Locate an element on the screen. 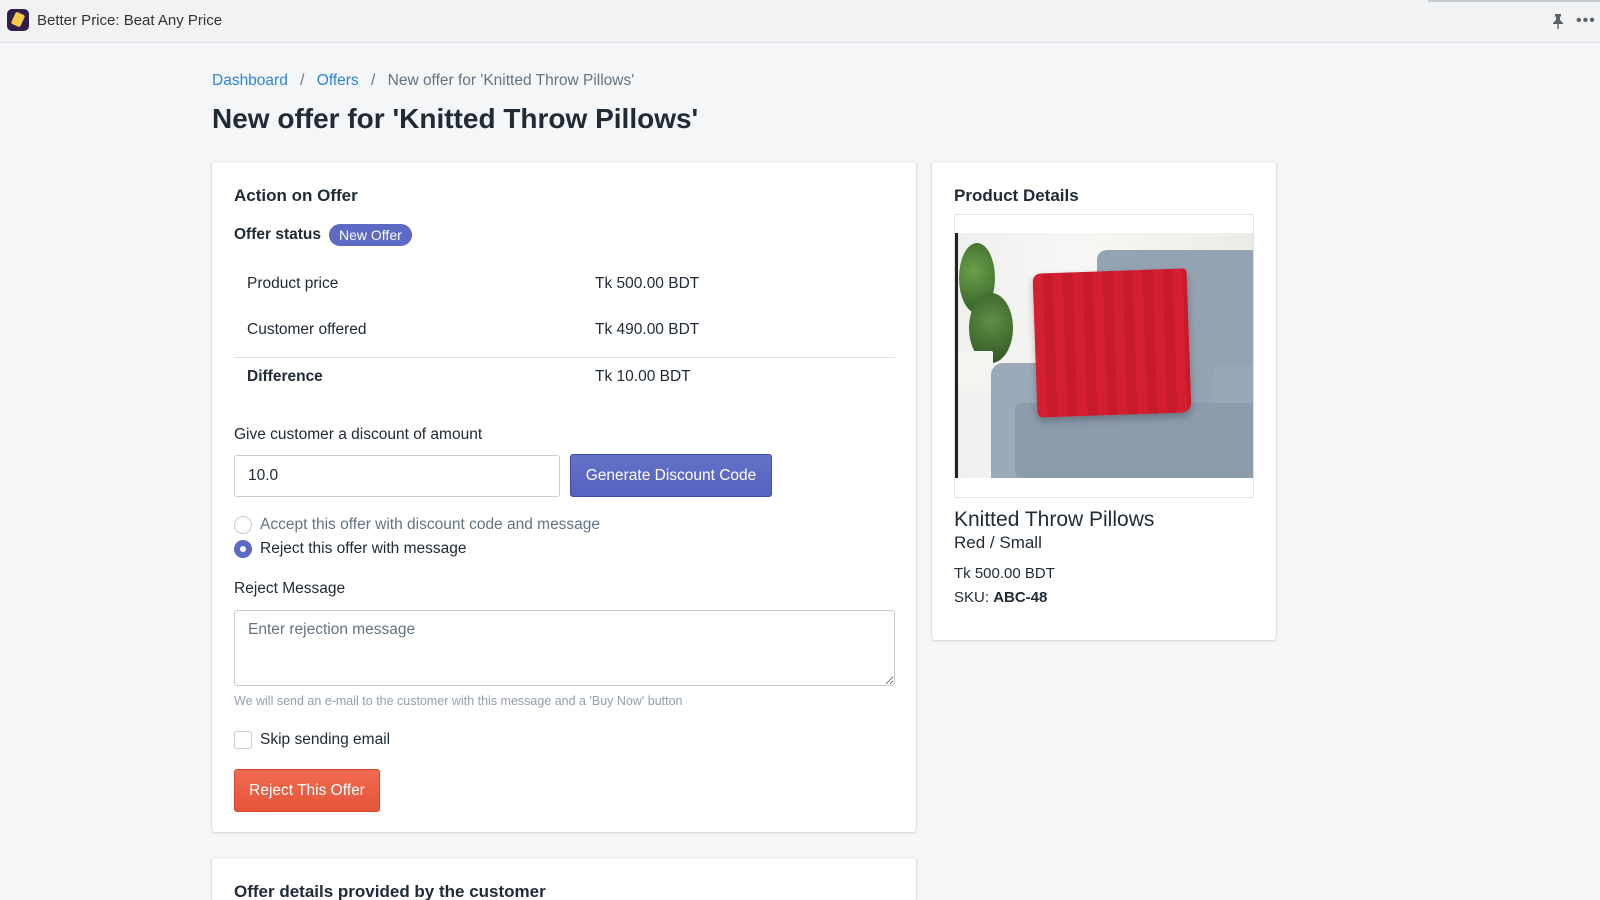 The height and width of the screenshot is (900, 1600). page-title: New offer for 'Knitted Throw Pillows' is located at coordinates (455, 118).